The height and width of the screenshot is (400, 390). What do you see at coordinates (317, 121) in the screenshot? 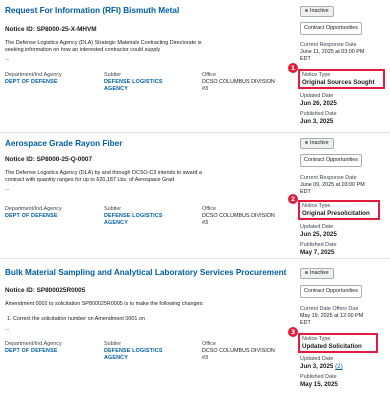
I see `published-date-value: Jun 3, 2025` at bounding box center [317, 121].